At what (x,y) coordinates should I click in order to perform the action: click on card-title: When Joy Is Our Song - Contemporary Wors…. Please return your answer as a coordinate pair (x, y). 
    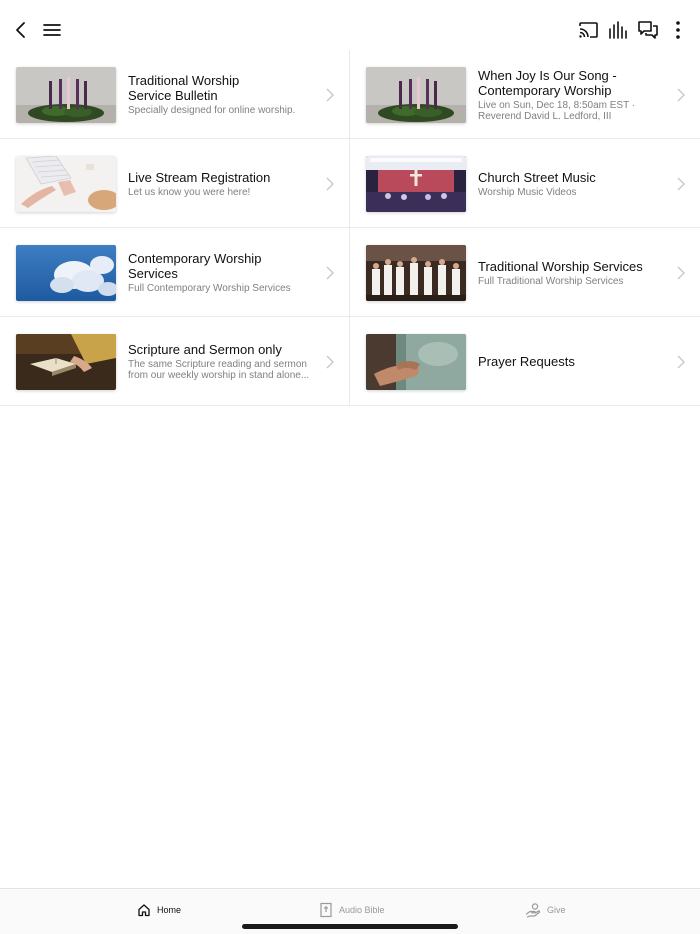
    Looking at the image, I should click on (547, 82).